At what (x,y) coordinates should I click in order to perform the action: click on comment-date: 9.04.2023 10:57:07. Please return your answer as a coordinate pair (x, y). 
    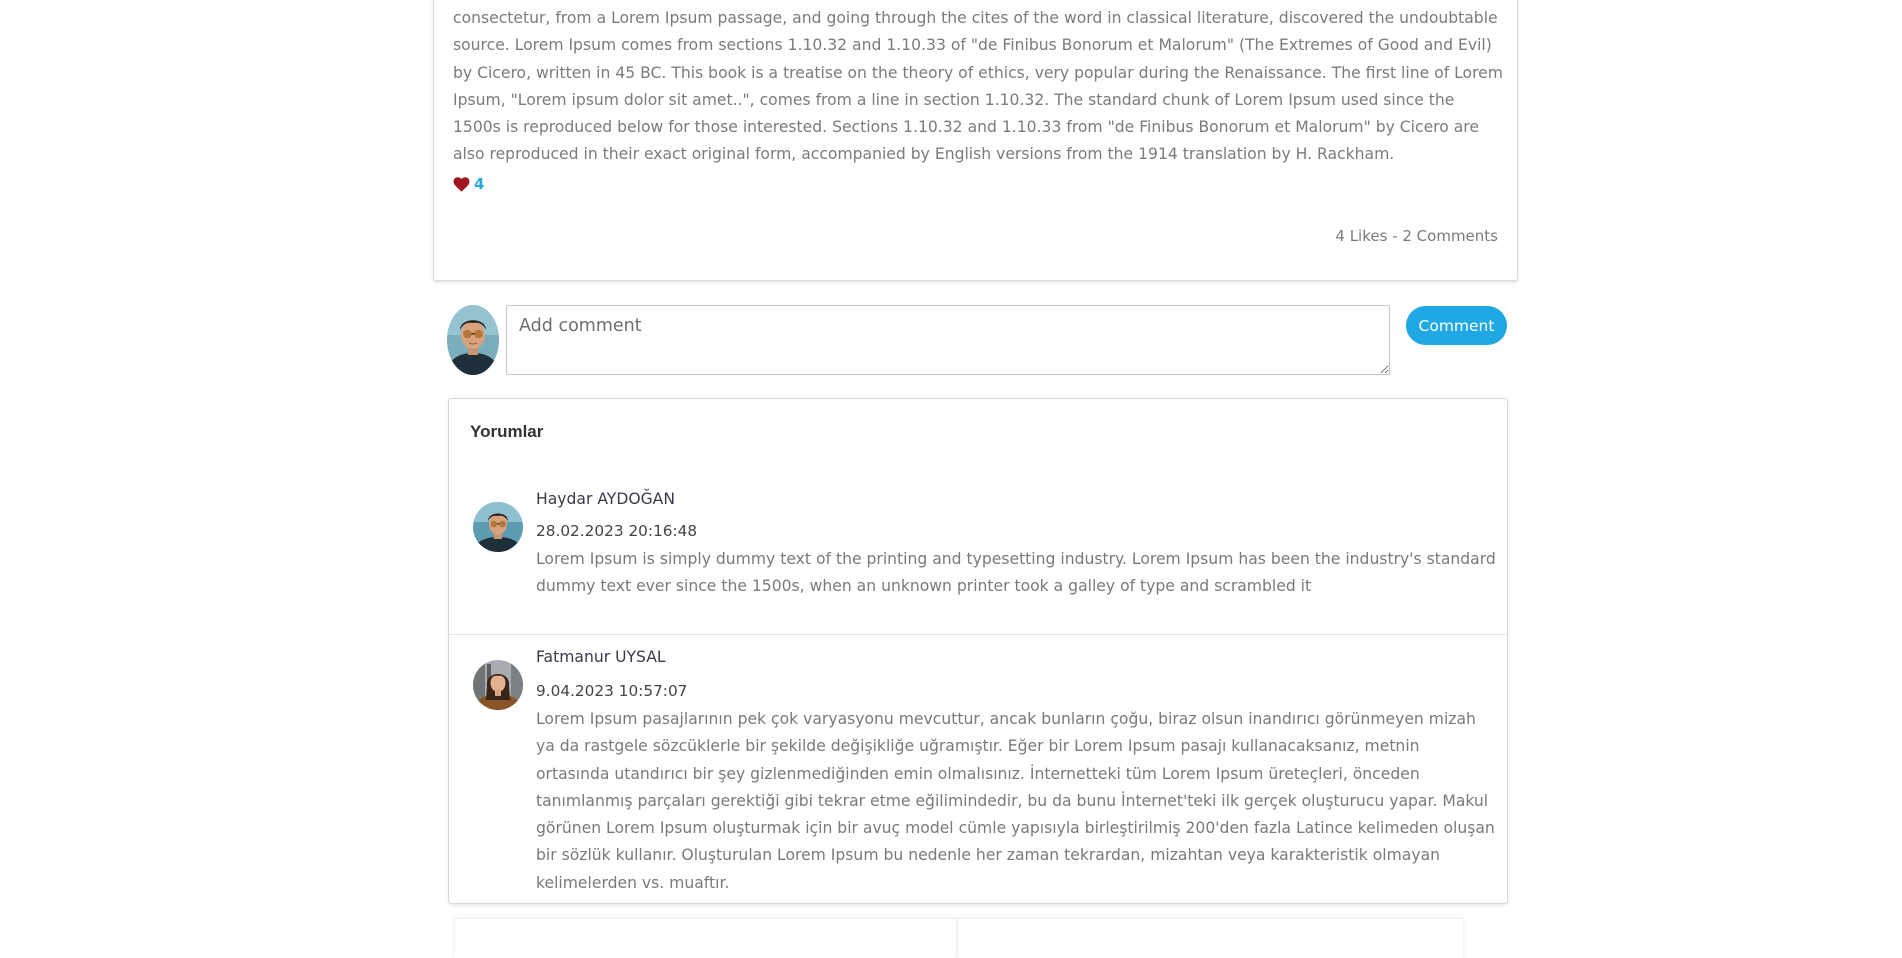
    Looking at the image, I should click on (612, 691).